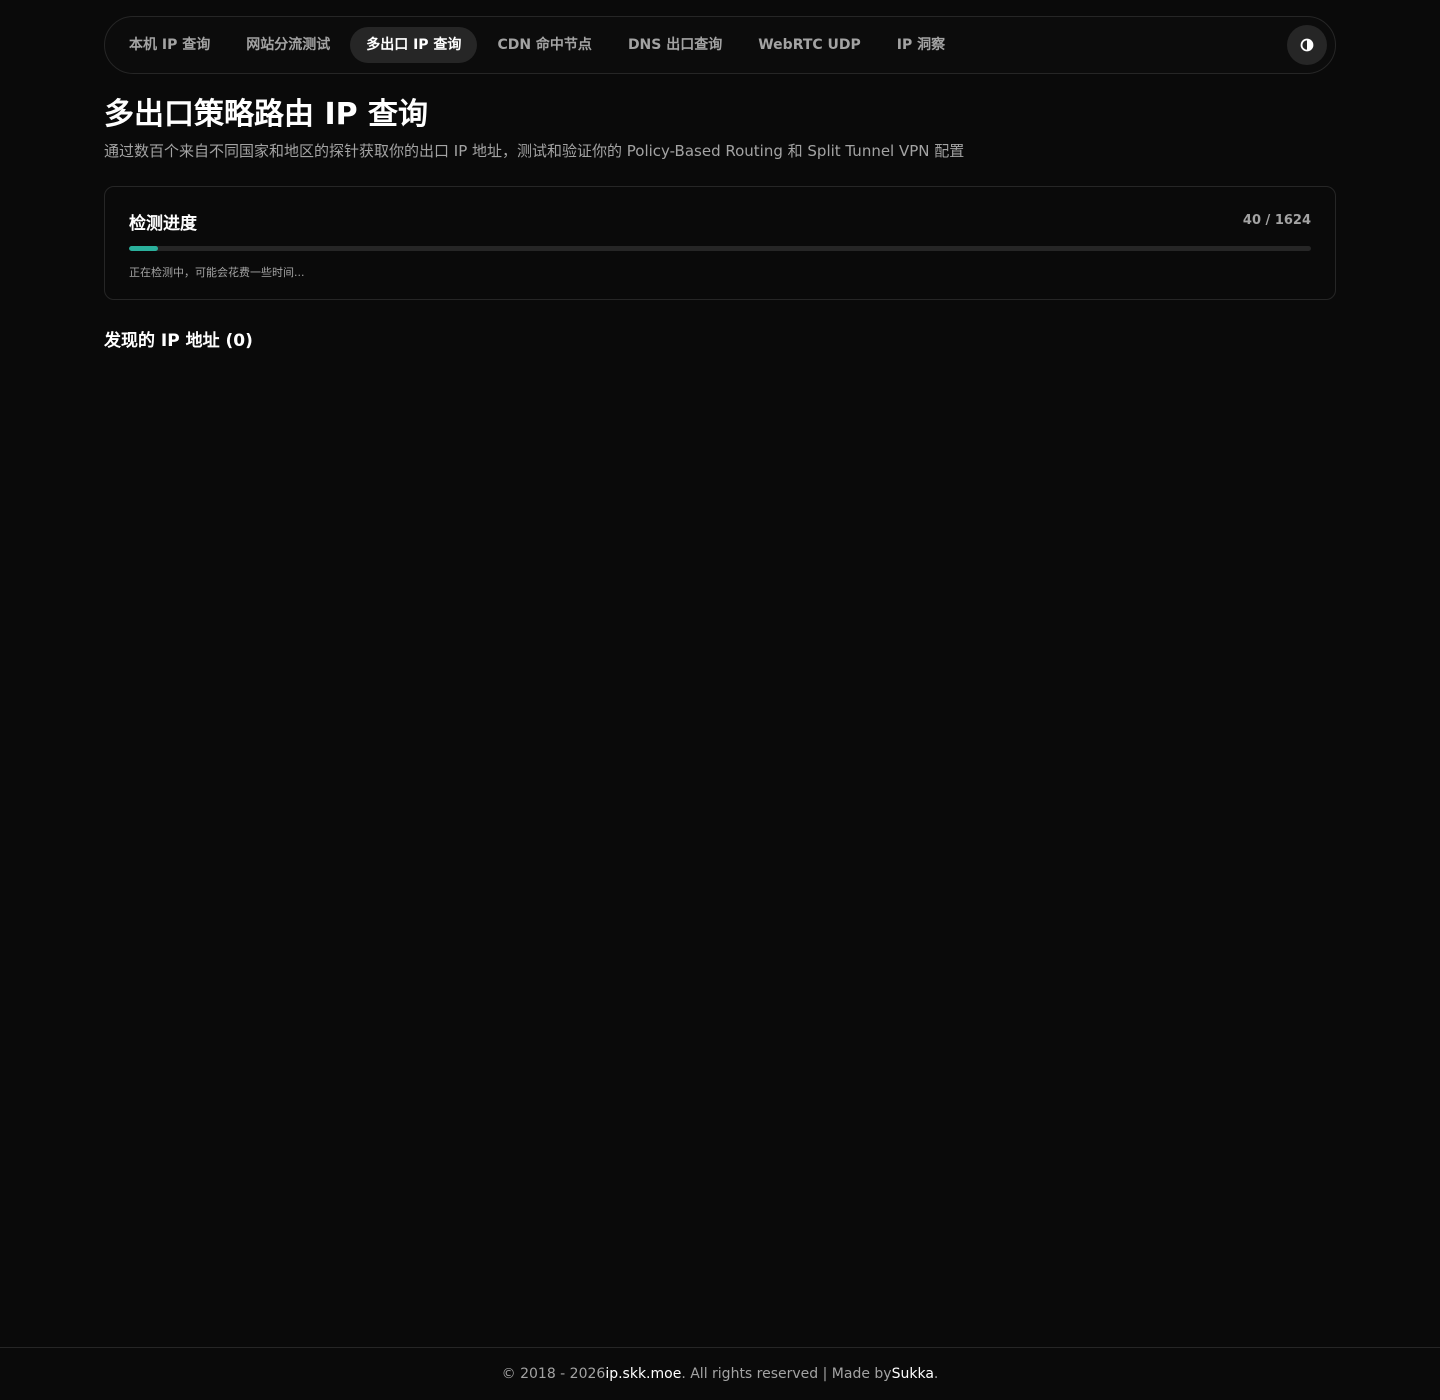 This screenshot has height=1400, width=1440. I want to click on theme-toggle-button, so click(1307, 45).